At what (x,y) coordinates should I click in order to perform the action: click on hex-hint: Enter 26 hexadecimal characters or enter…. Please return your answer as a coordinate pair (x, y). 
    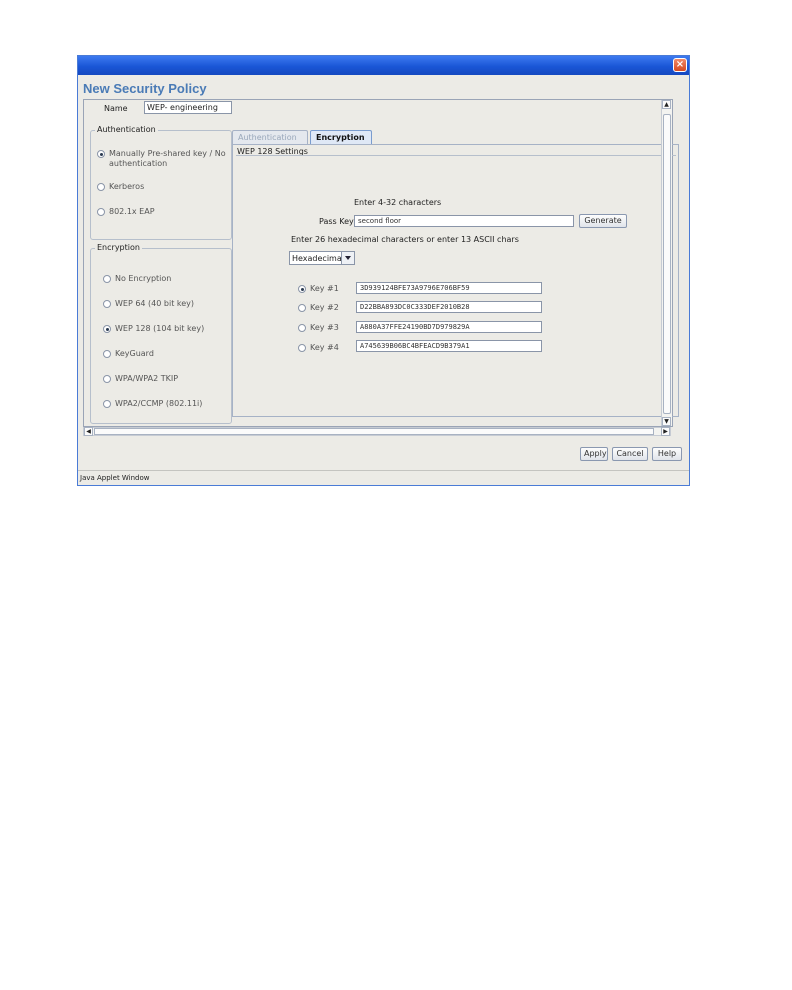
    Looking at the image, I should click on (405, 239).